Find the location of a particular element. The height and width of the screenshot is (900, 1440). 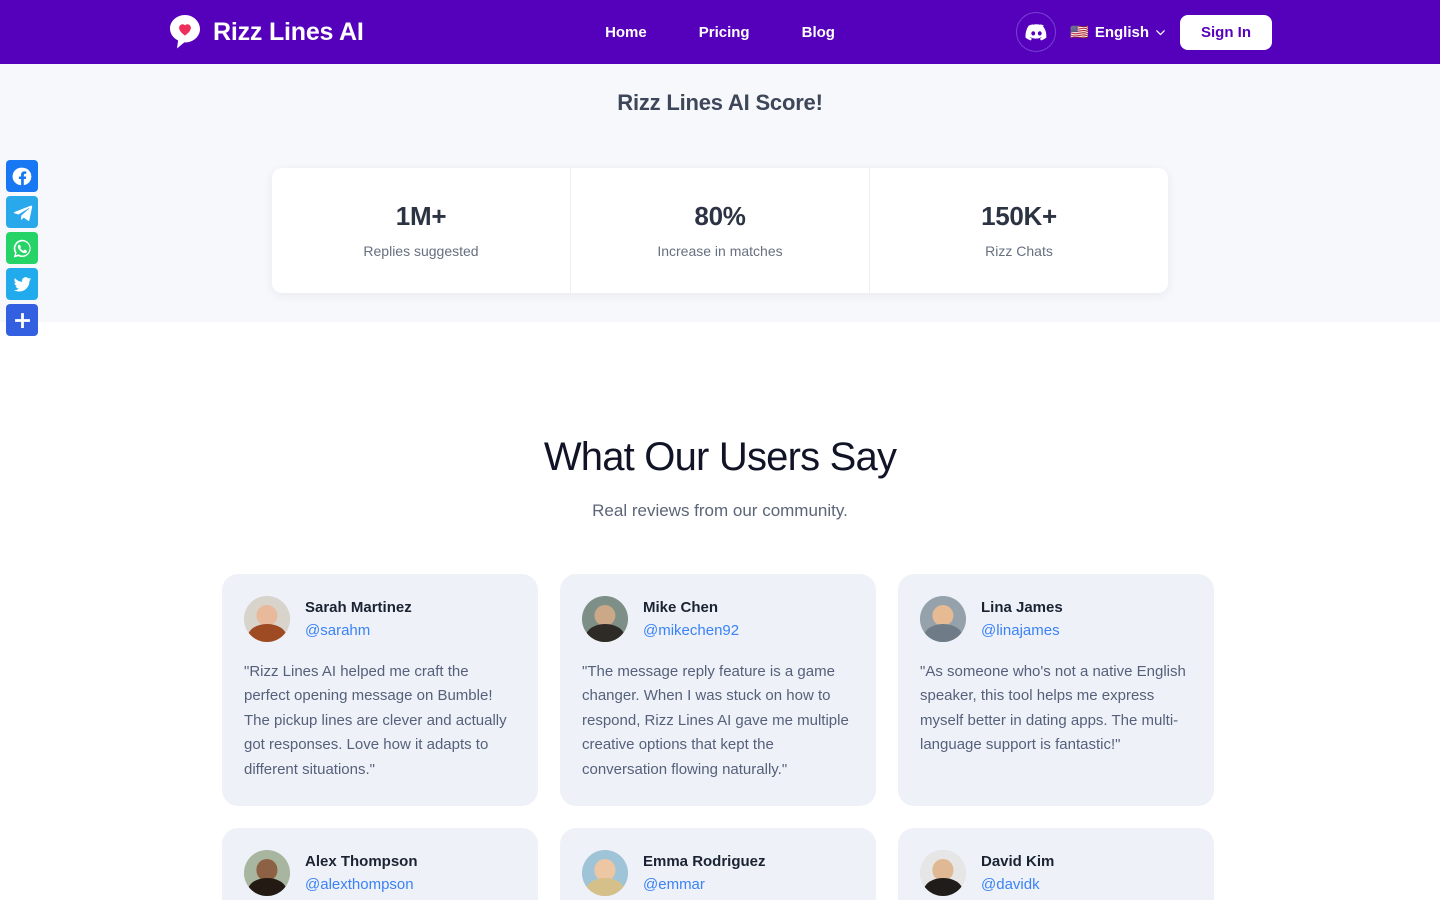

telegram-icon is located at coordinates (22, 212).